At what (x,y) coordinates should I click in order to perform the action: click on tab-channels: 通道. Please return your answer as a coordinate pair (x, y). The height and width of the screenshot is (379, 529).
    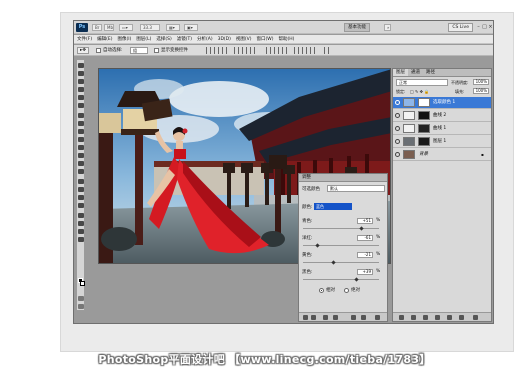
    Looking at the image, I should click on (415, 72).